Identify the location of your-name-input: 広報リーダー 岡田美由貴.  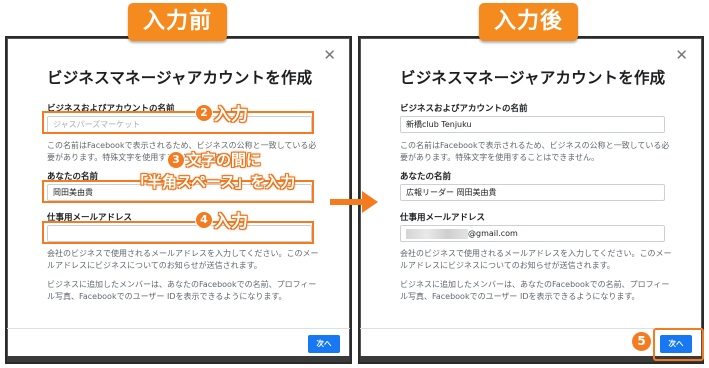
(532, 192).